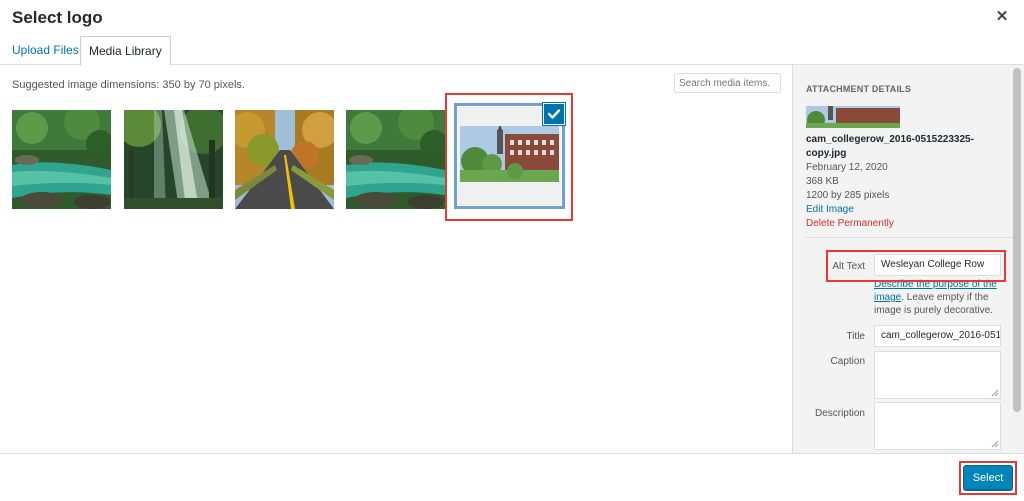 The image size is (1024, 501). What do you see at coordinates (57, 17) in the screenshot?
I see `modal-title: Select logo` at bounding box center [57, 17].